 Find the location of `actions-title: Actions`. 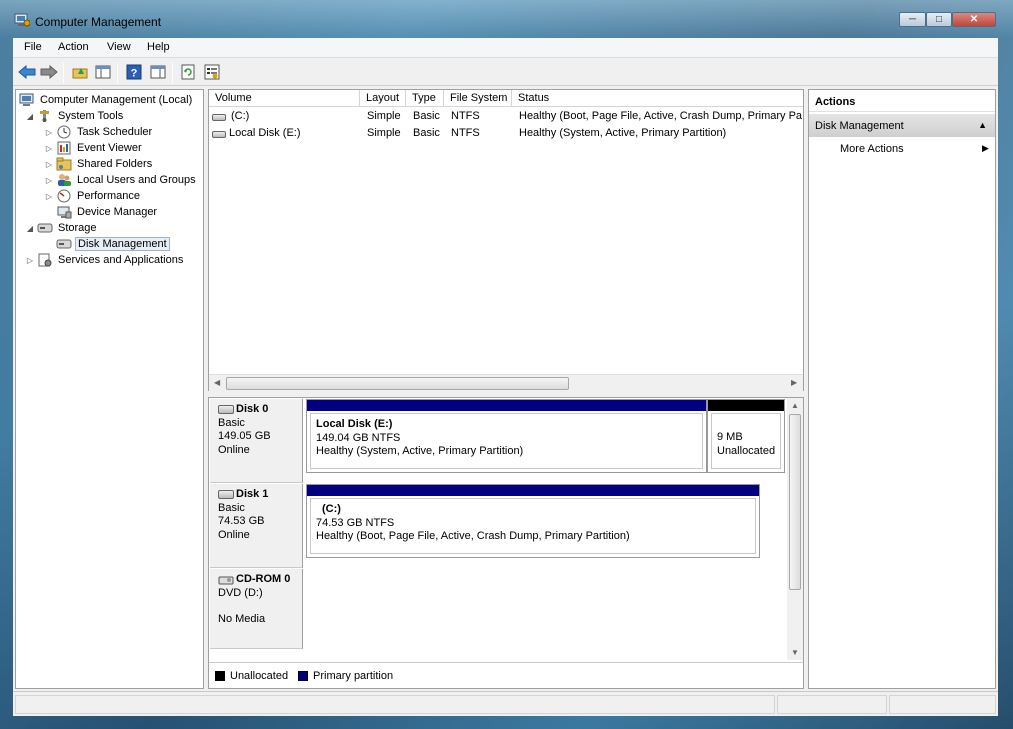

actions-title: Actions is located at coordinates (902, 101).